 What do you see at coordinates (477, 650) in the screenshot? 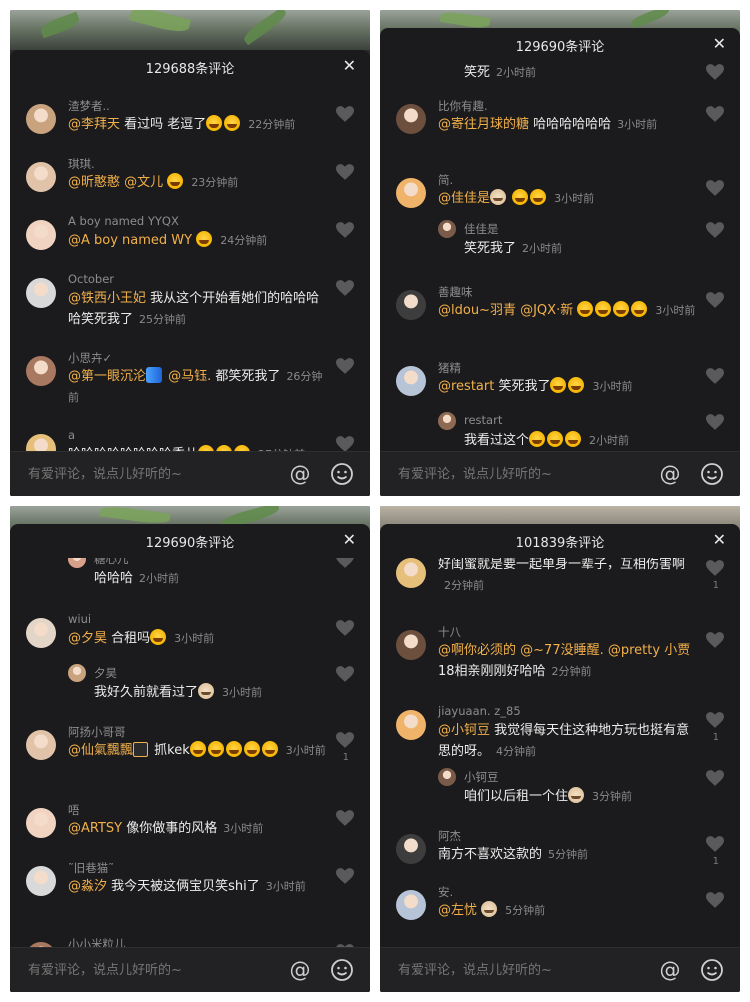
I see `mention-link: @啊你必须的` at bounding box center [477, 650].